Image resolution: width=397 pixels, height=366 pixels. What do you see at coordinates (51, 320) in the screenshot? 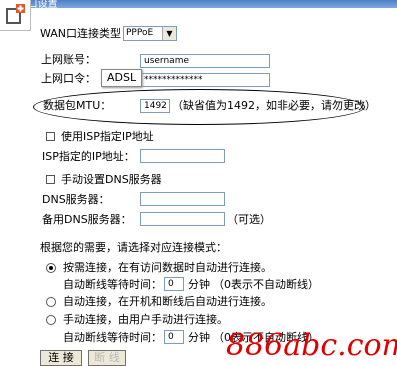
I see `mode-manual-radio` at bounding box center [51, 320].